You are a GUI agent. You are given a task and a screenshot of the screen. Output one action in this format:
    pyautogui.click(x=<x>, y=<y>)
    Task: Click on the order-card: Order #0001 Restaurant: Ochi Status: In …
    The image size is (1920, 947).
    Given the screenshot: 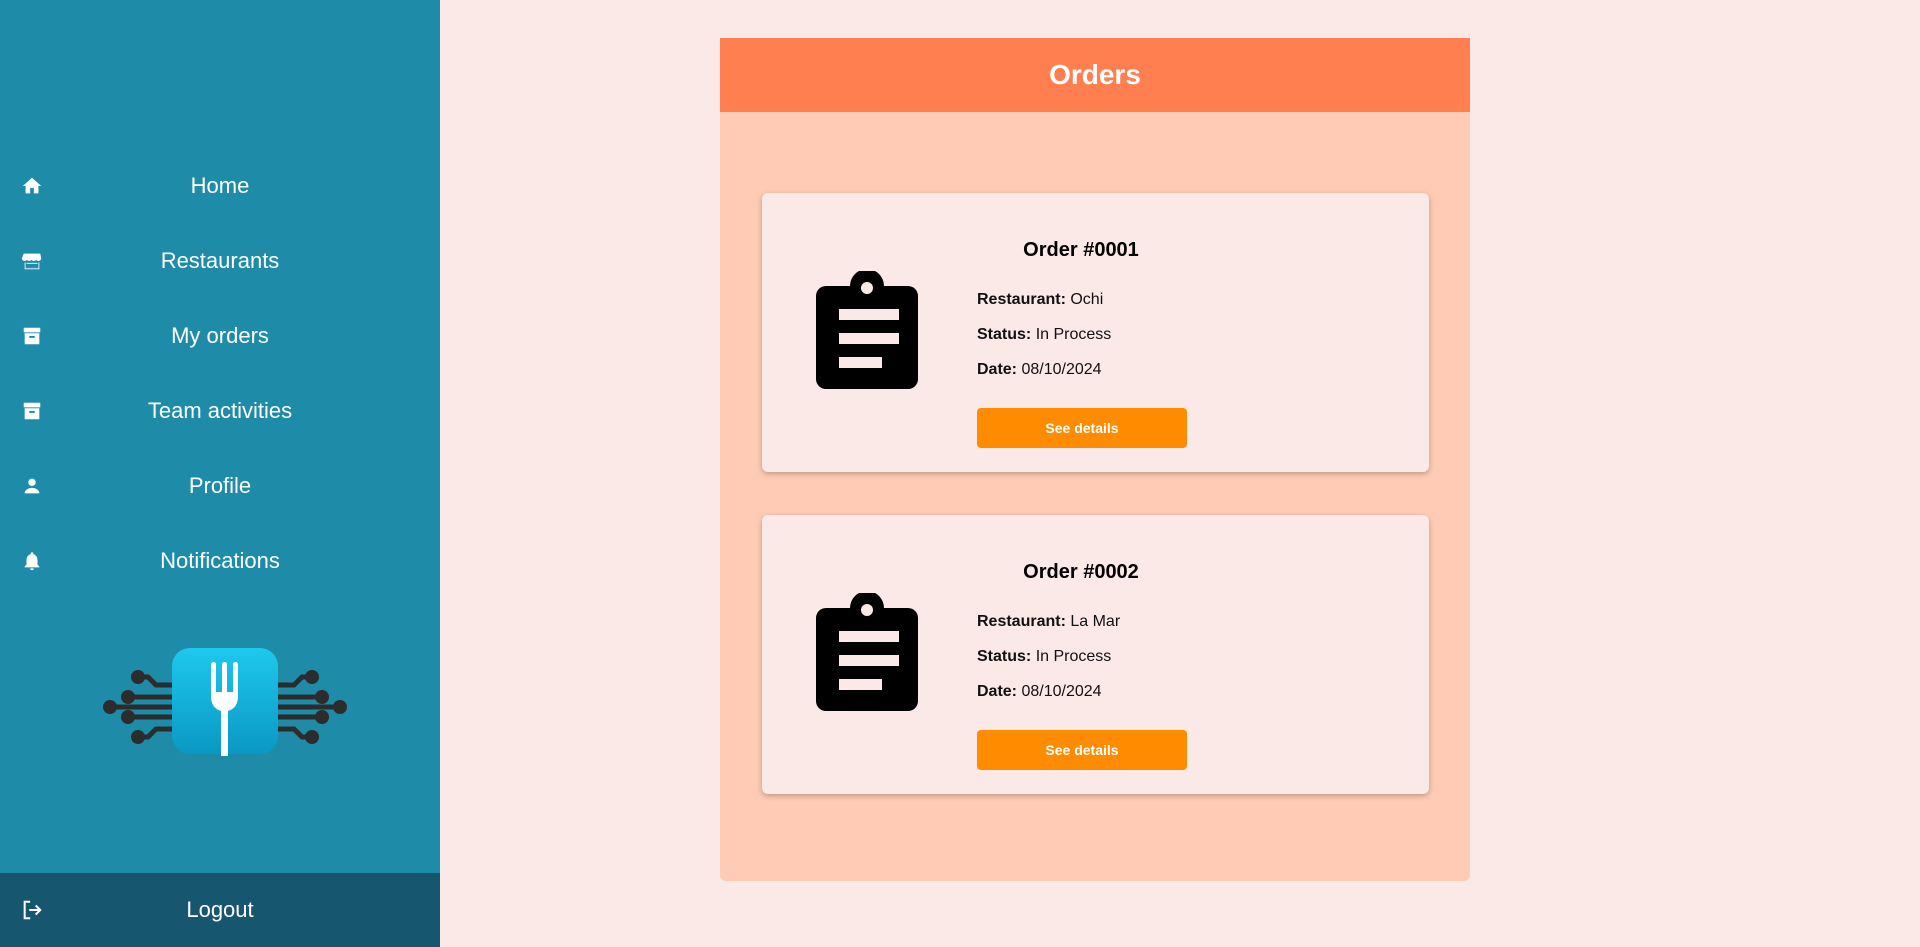 What is the action you would take?
    pyautogui.click(x=1095, y=332)
    